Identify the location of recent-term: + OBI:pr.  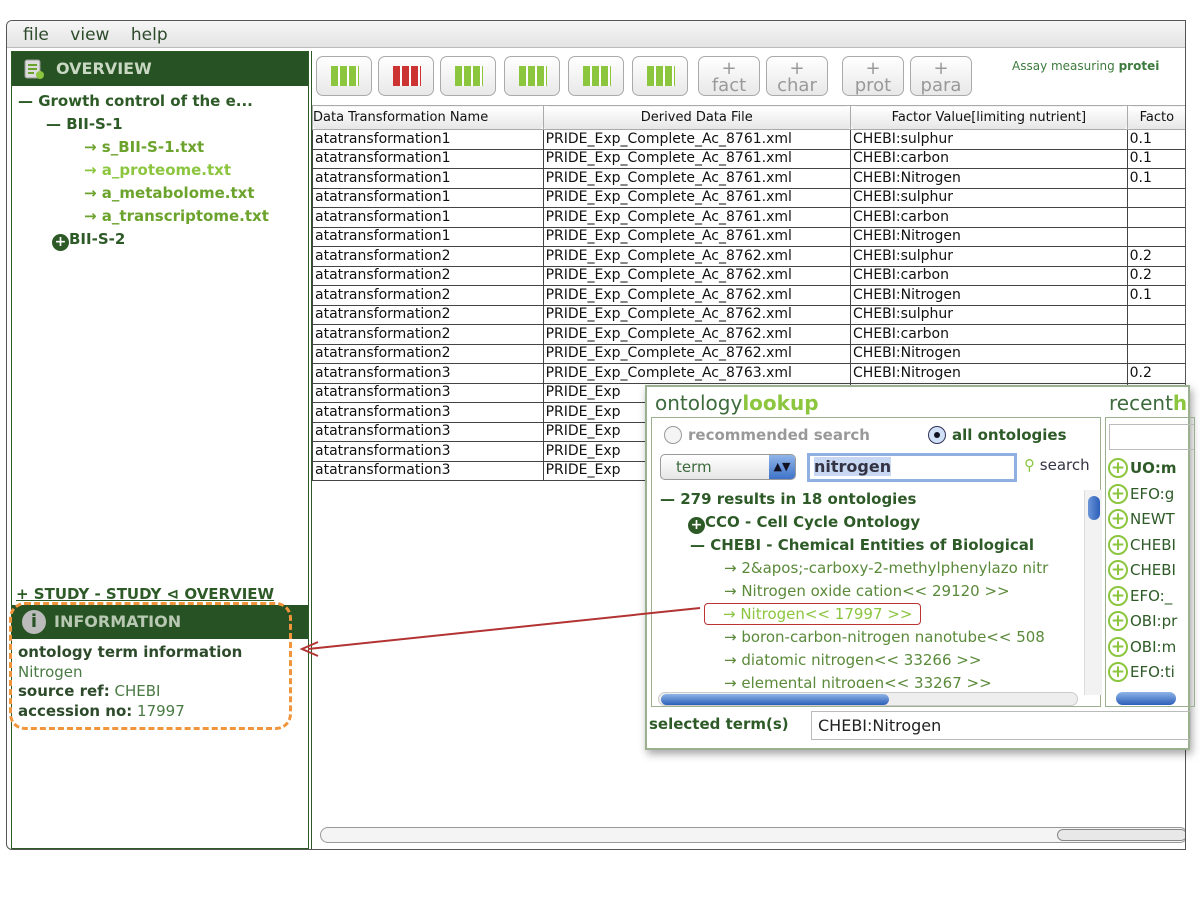
(1142, 621).